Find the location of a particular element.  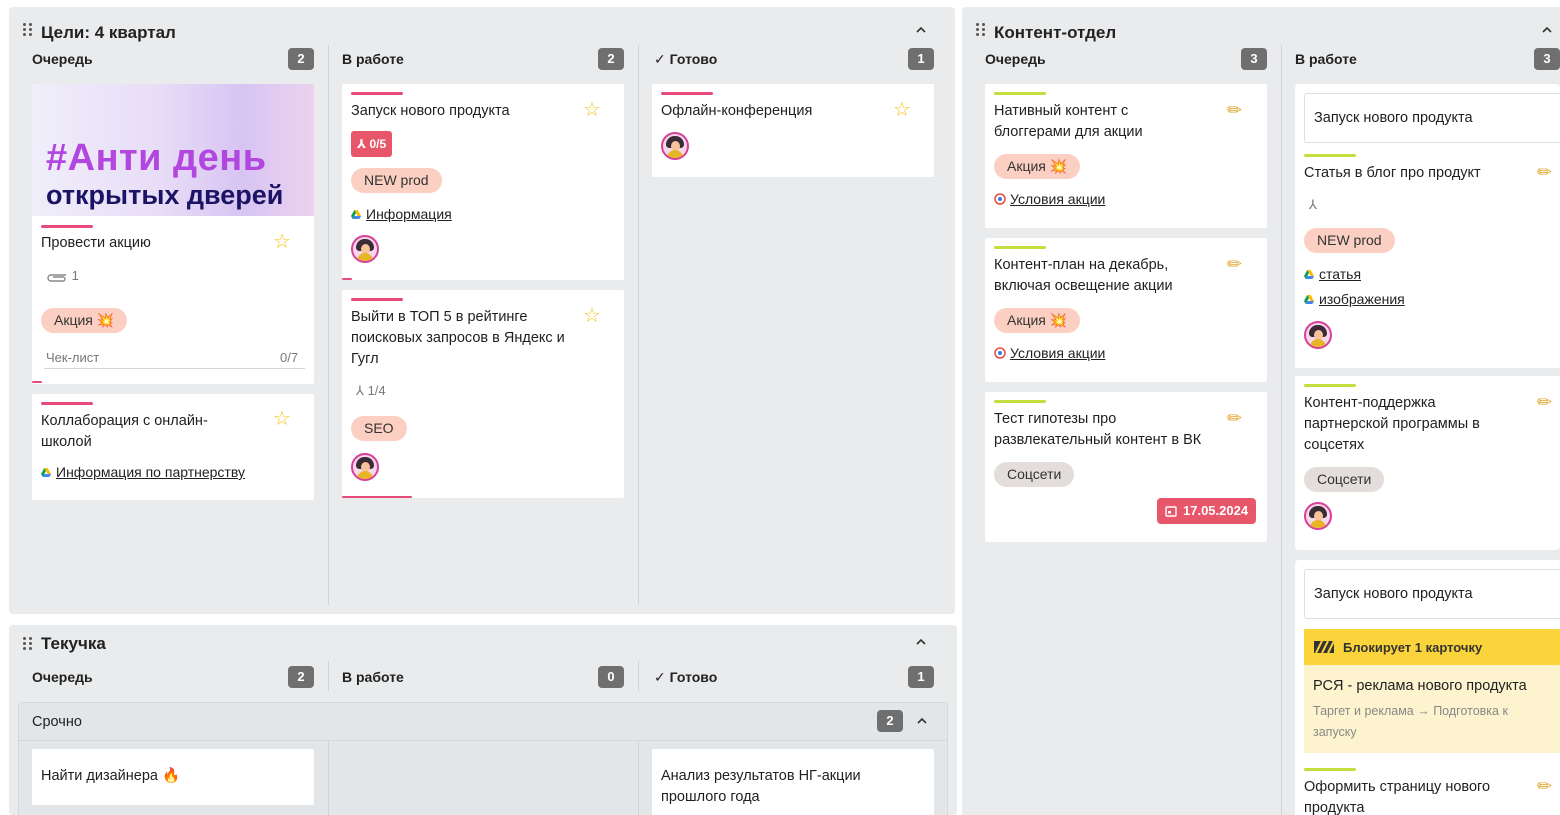

due-date-badge: 17.05.2024 is located at coordinates (1207, 511).